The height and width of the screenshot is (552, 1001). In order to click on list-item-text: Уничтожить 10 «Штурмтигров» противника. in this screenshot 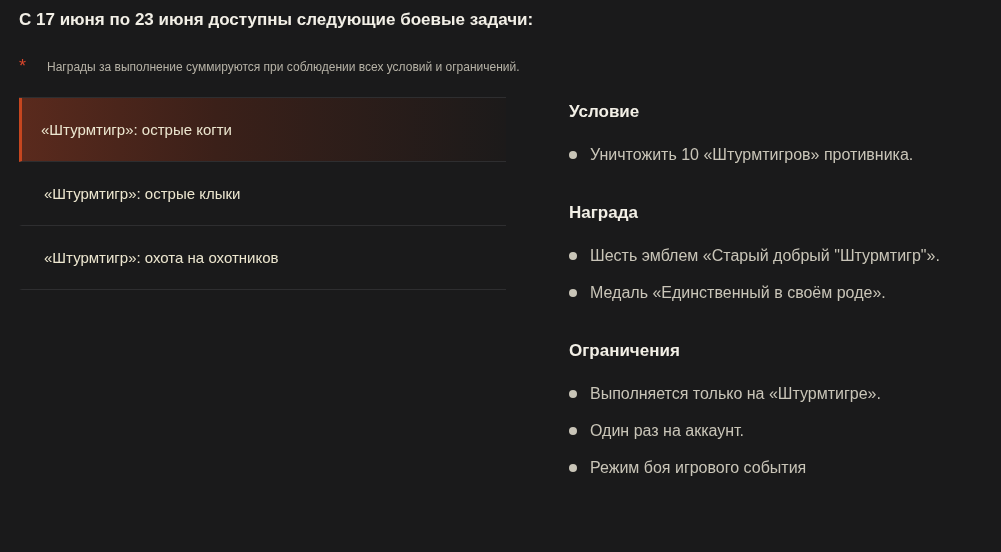, I will do `click(752, 154)`.